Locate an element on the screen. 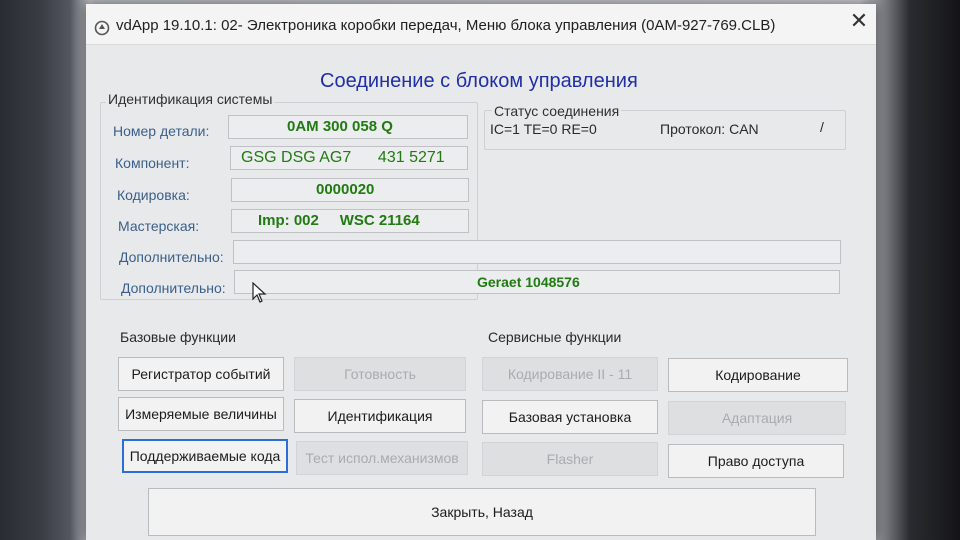 Image resolution: width=960 pixels, height=540 pixels. workshop-label: Мастерская: is located at coordinates (159, 226).